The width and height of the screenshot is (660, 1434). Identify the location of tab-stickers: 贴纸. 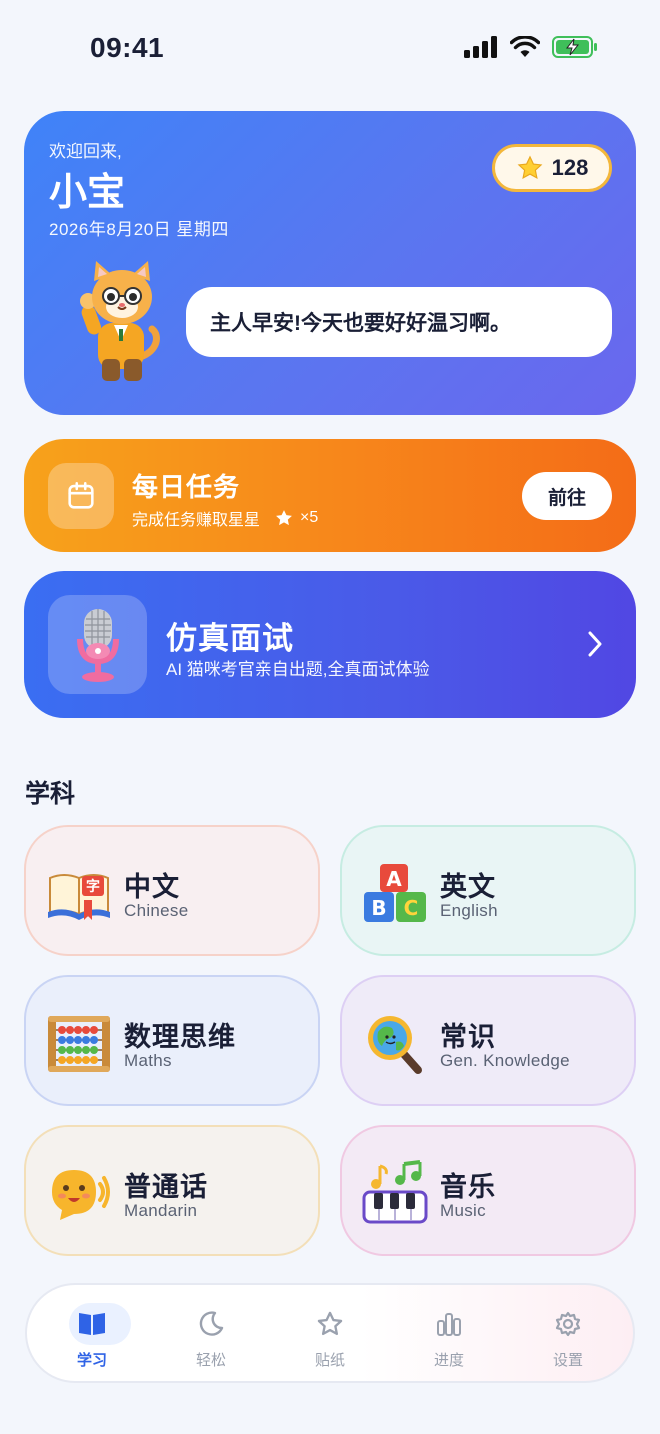
(330, 1333).